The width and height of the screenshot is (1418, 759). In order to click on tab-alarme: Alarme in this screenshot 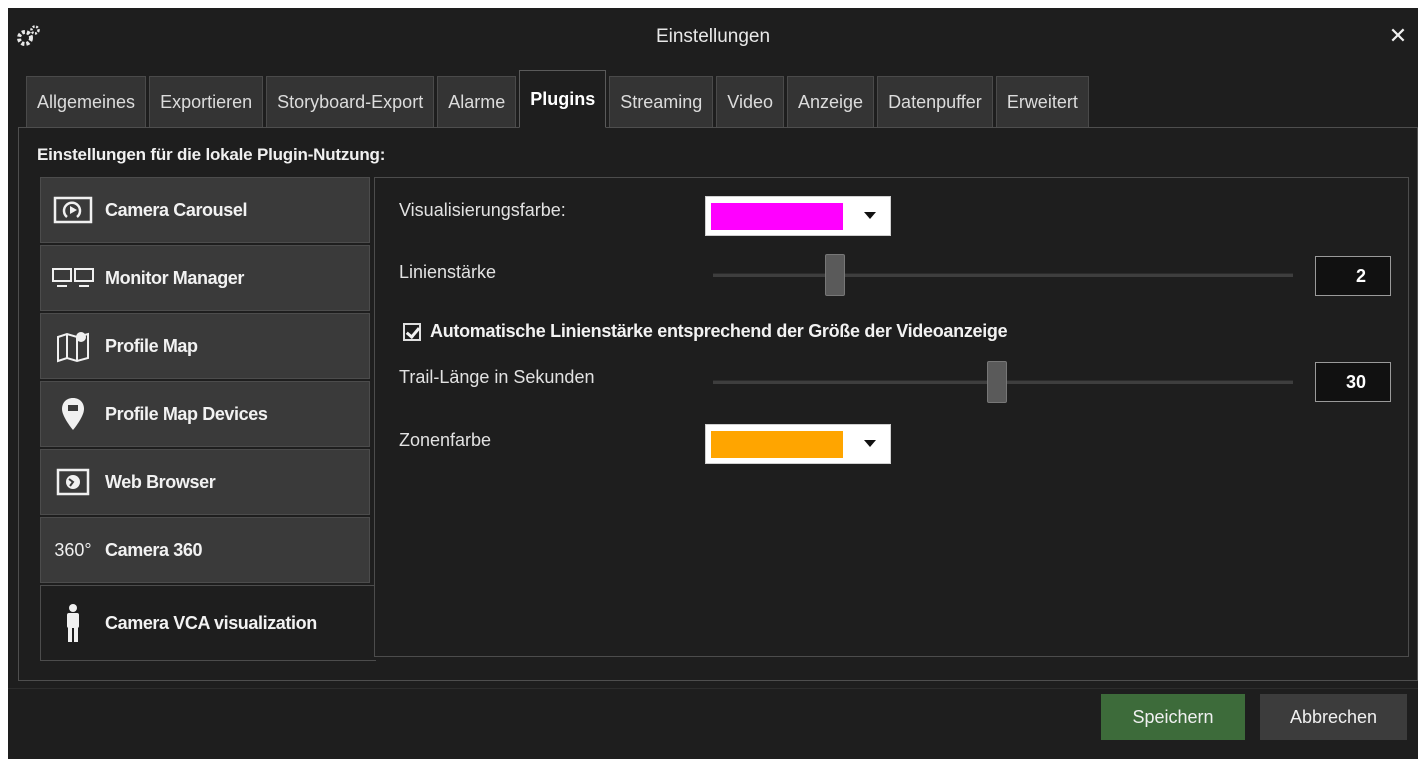, I will do `click(477, 102)`.